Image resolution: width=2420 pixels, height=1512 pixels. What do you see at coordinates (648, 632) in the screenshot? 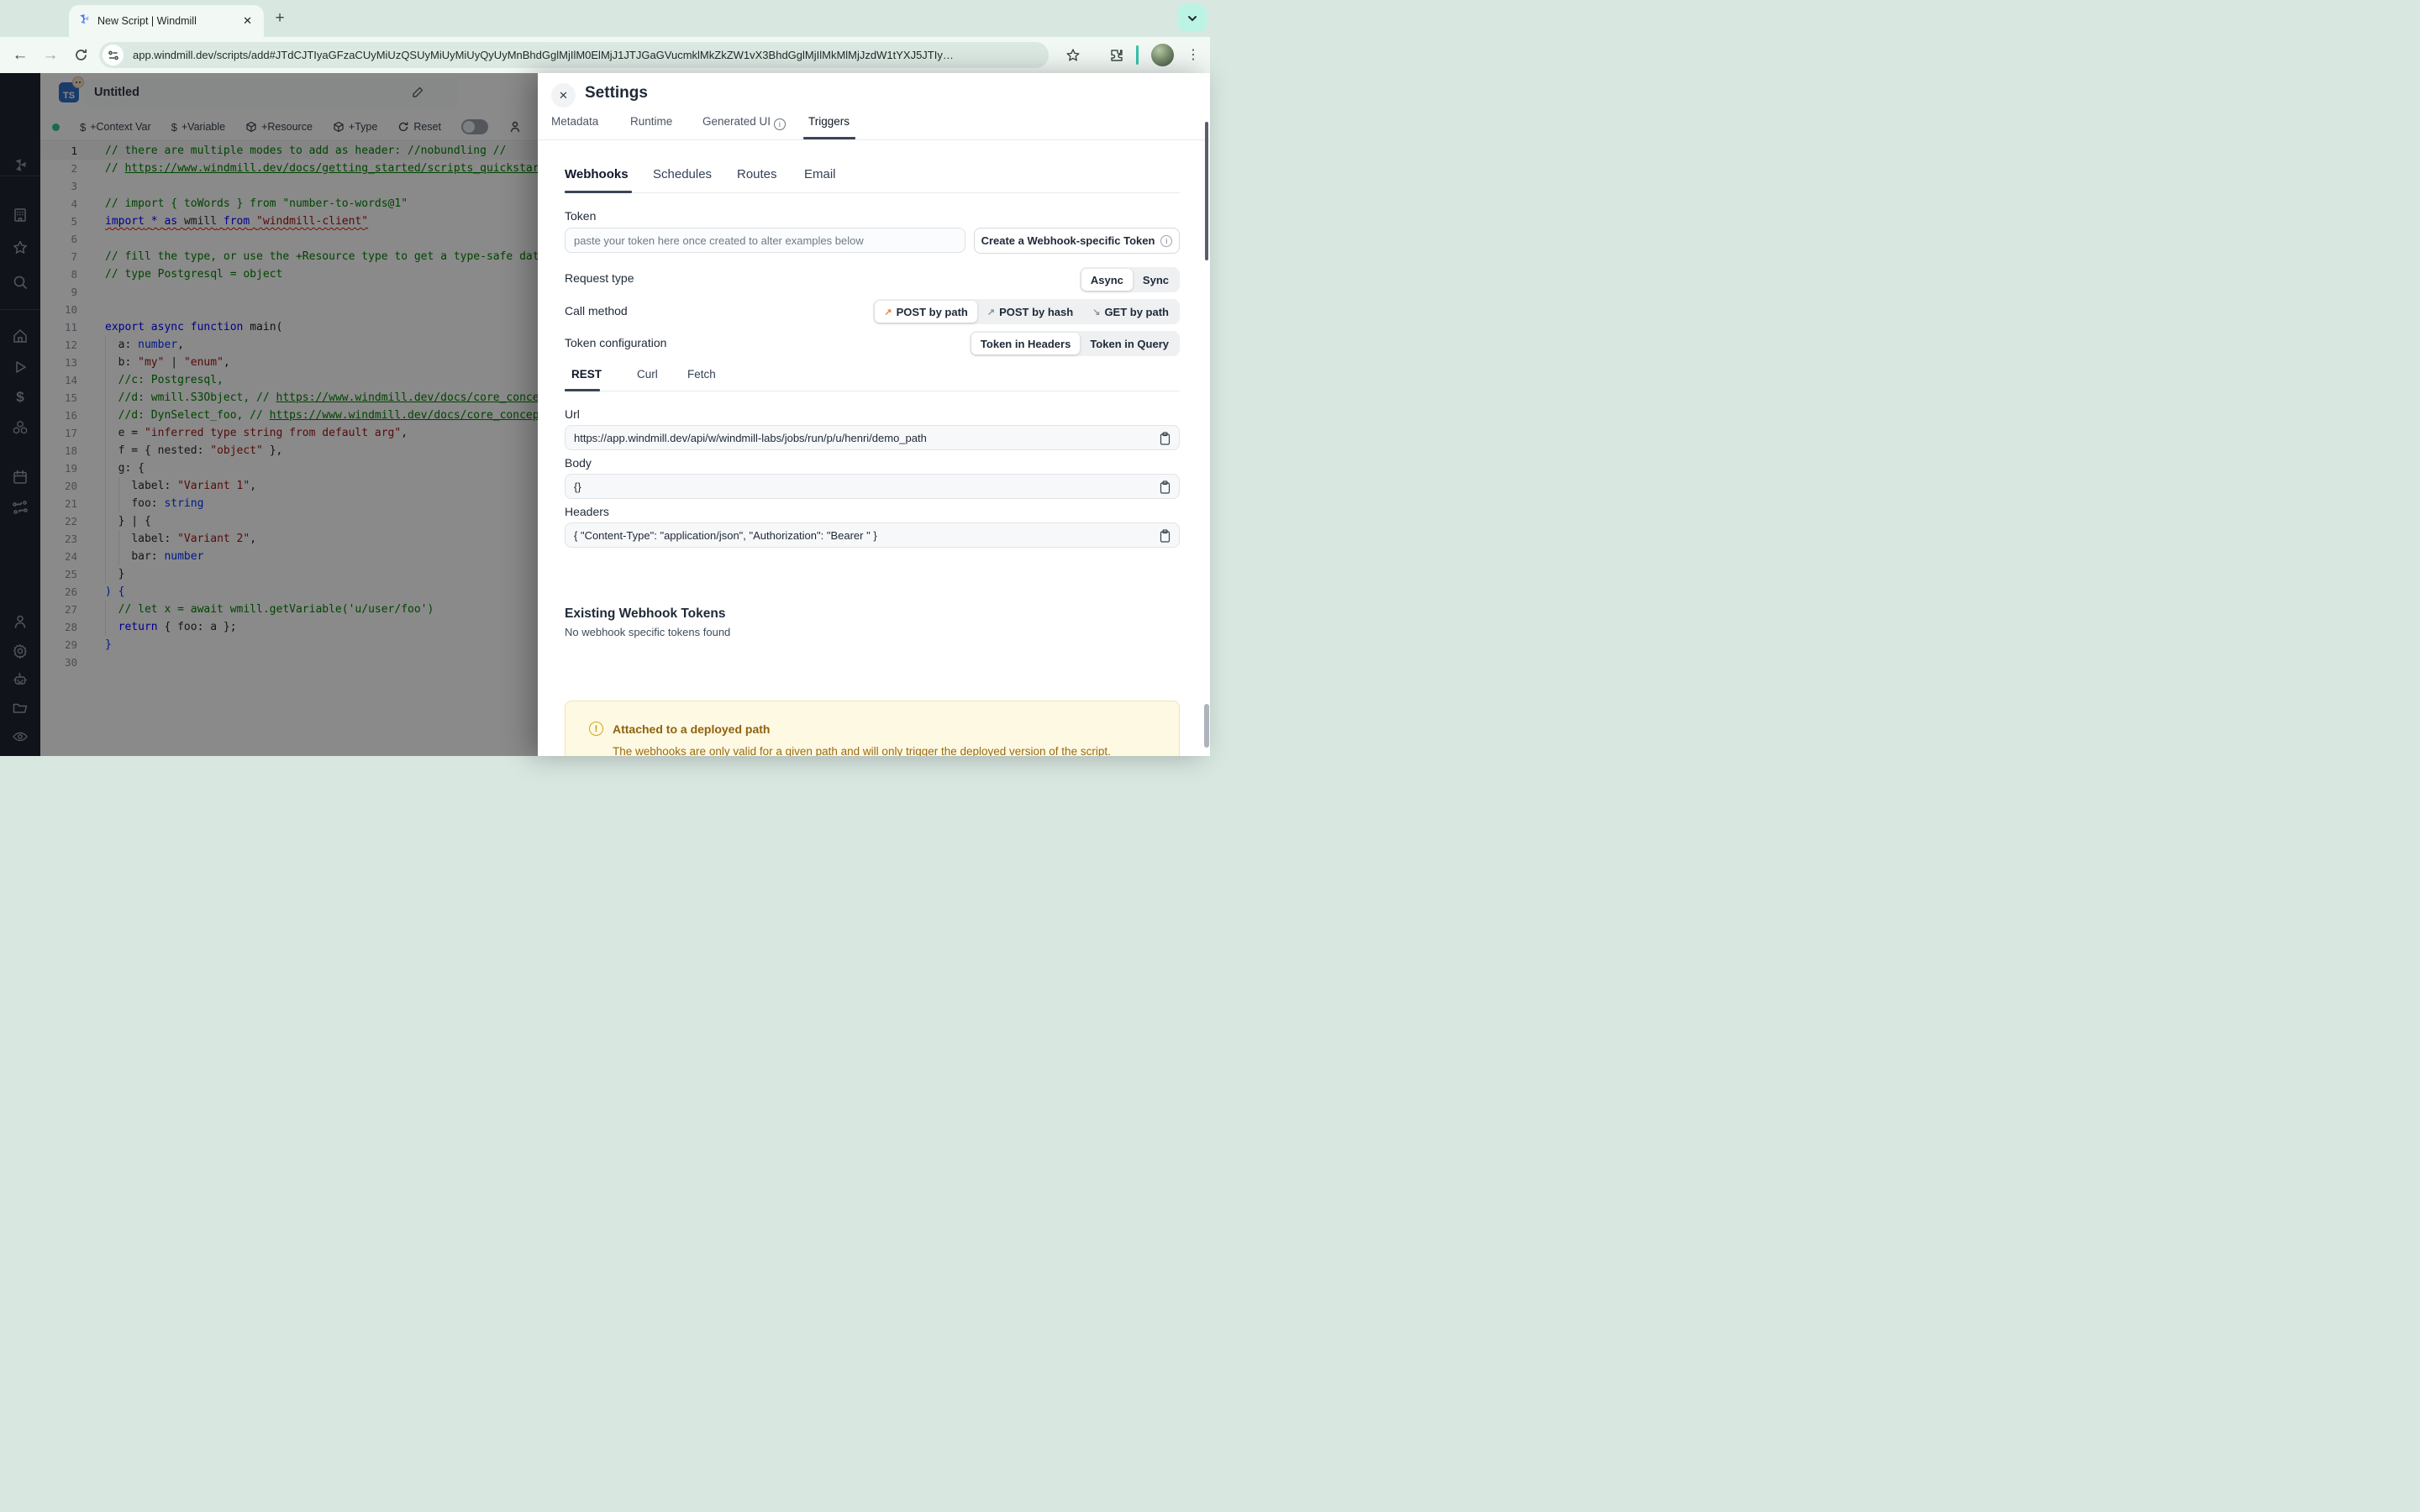
I see `existing-tokens-empty: No webhook specific tokens found` at bounding box center [648, 632].